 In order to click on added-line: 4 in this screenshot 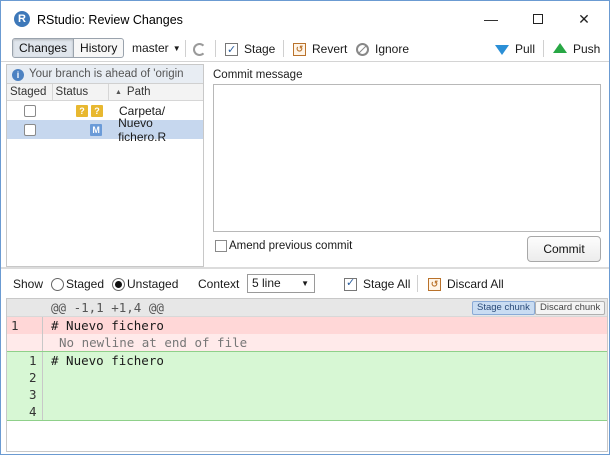, I will do `click(307, 411)`.